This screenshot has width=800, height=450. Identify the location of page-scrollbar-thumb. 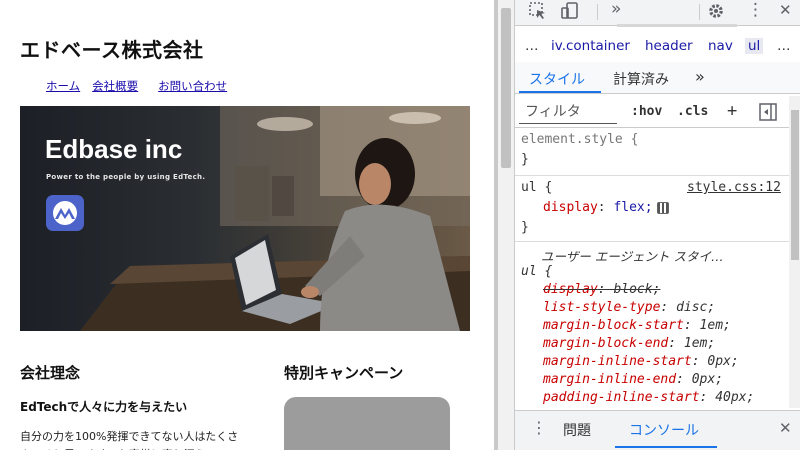
(506, 88).